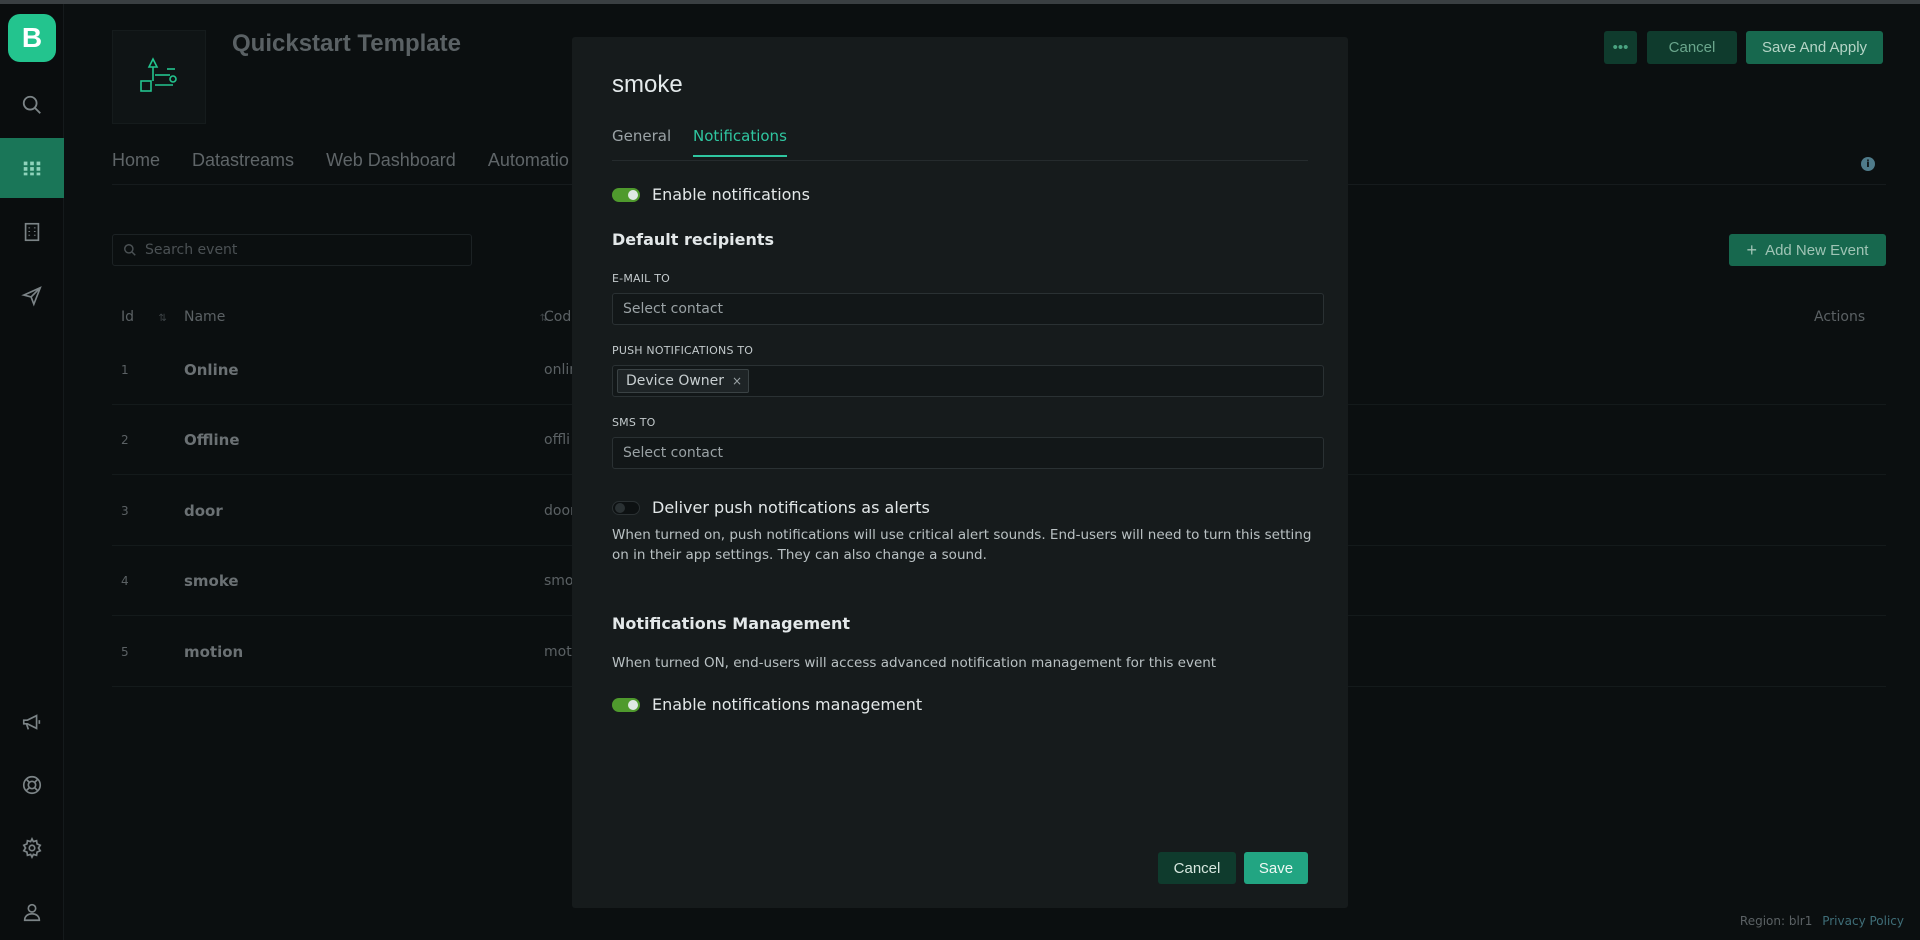 This screenshot has width=1920, height=940. I want to click on push-caption: PUSH NOTIFICATIONS TO, so click(683, 350).